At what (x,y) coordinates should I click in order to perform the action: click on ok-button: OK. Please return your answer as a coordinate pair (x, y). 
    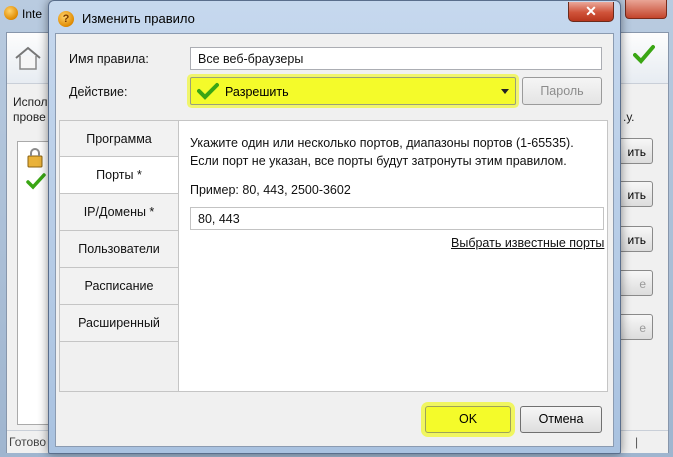
    Looking at the image, I should click on (468, 419).